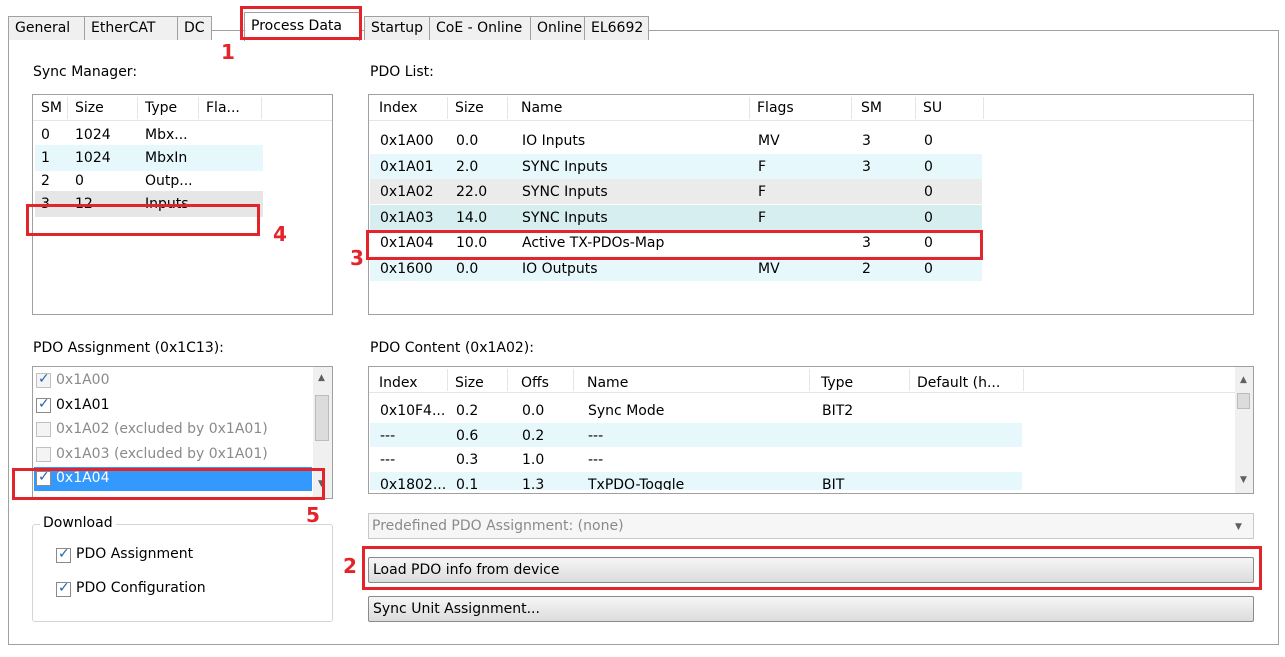 Image resolution: width=1285 pixels, height=657 pixels. Describe the element at coordinates (696, 434) in the screenshot. I see `pdo-content-row: --- 0.6 0.2 ---` at that location.